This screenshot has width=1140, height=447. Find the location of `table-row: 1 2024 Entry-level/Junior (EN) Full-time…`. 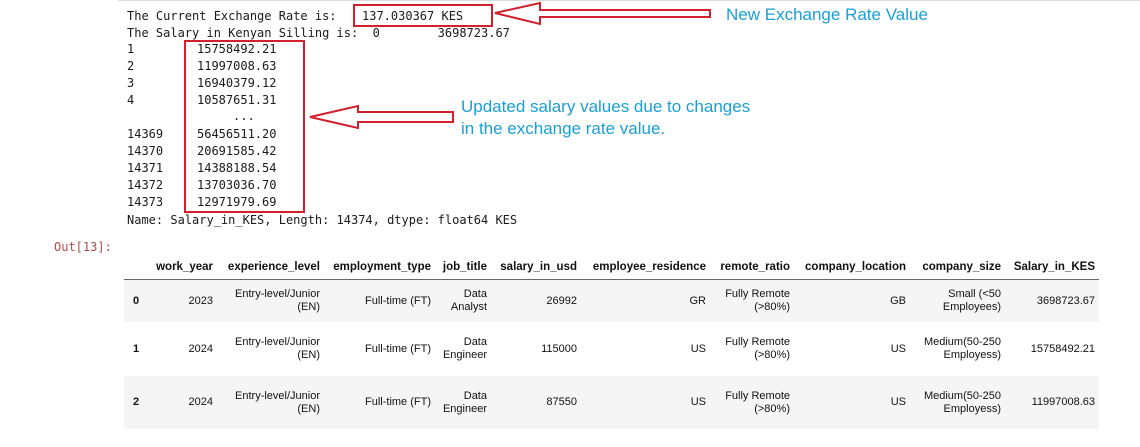

table-row: 1 2024 Entry-level/Junior (EN) Full-time… is located at coordinates (611, 349).